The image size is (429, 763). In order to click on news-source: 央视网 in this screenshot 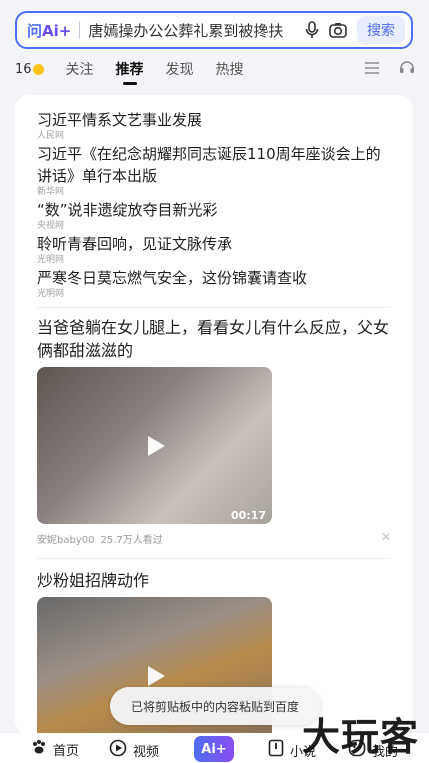, I will do `click(51, 226)`.